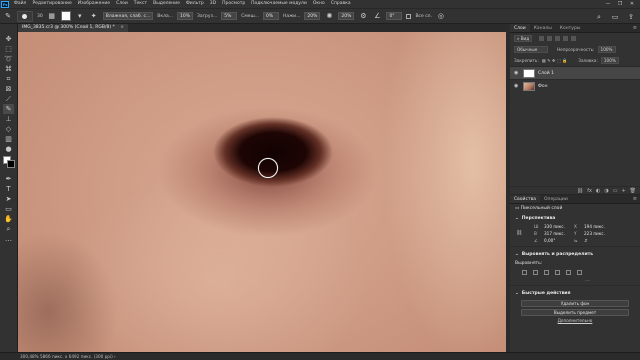  What do you see at coordinates (575, 72) in the screenshot?
I see `layer-row-layer1: ◉ Слой 1` at bounding box center [575, 72].